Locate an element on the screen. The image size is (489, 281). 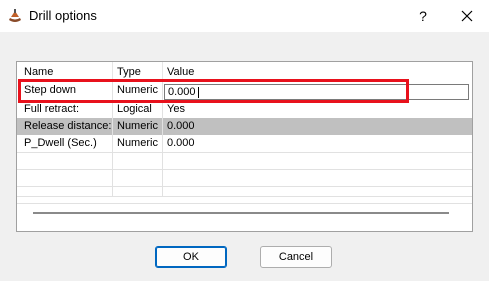
window-title: Drill options is located at coordinates (63, 15).